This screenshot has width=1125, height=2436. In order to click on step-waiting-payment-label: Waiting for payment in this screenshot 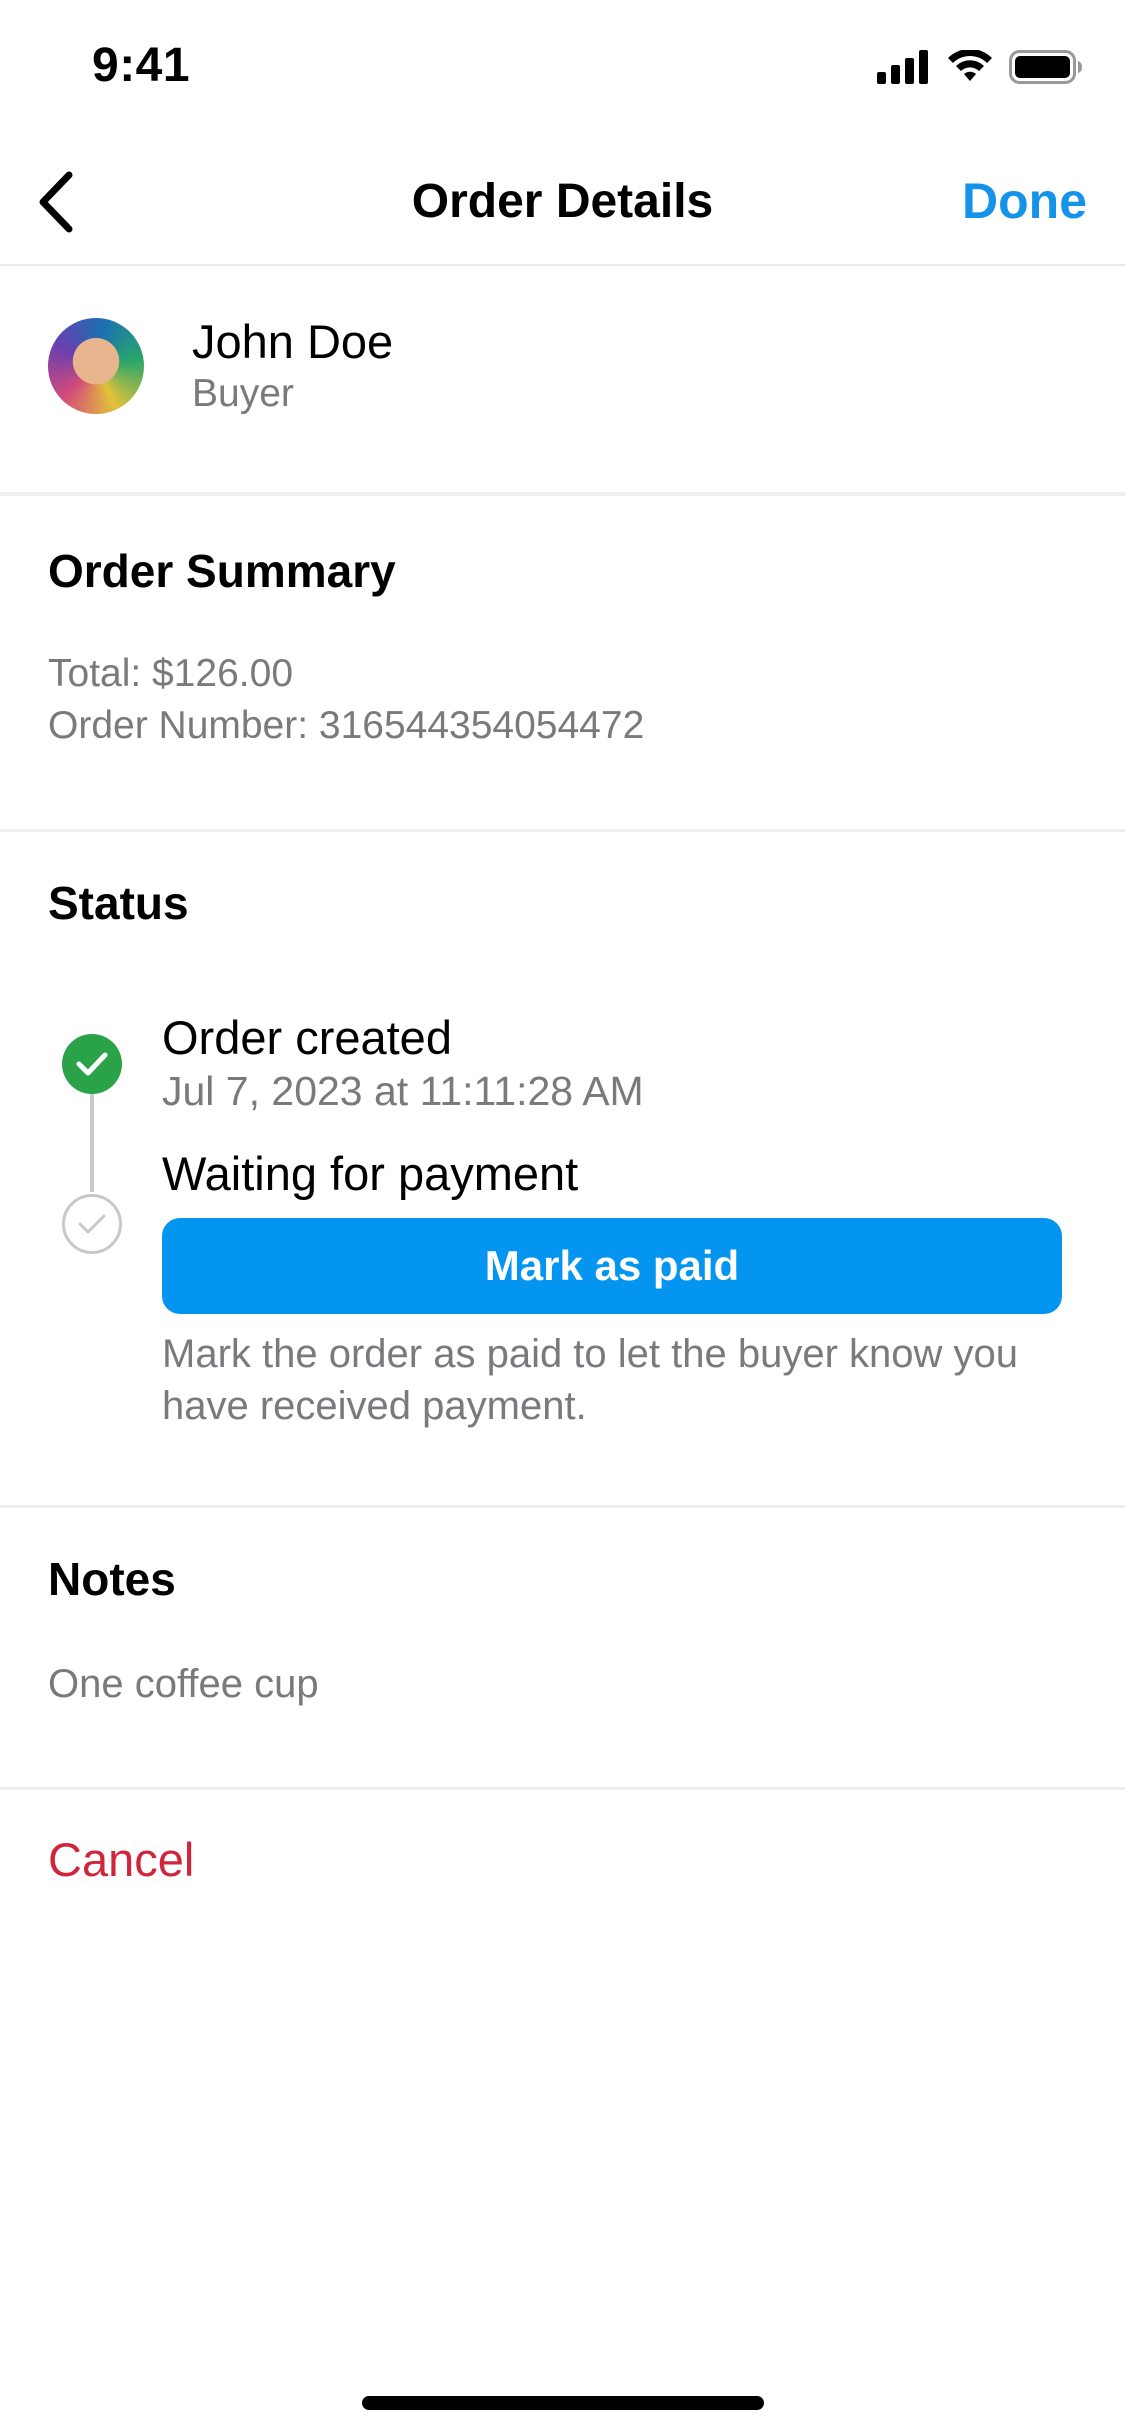, I will do `click(370, 1173)`.